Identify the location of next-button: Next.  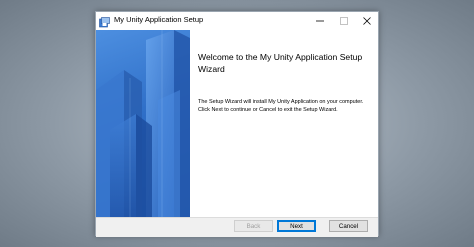
(296, 226).